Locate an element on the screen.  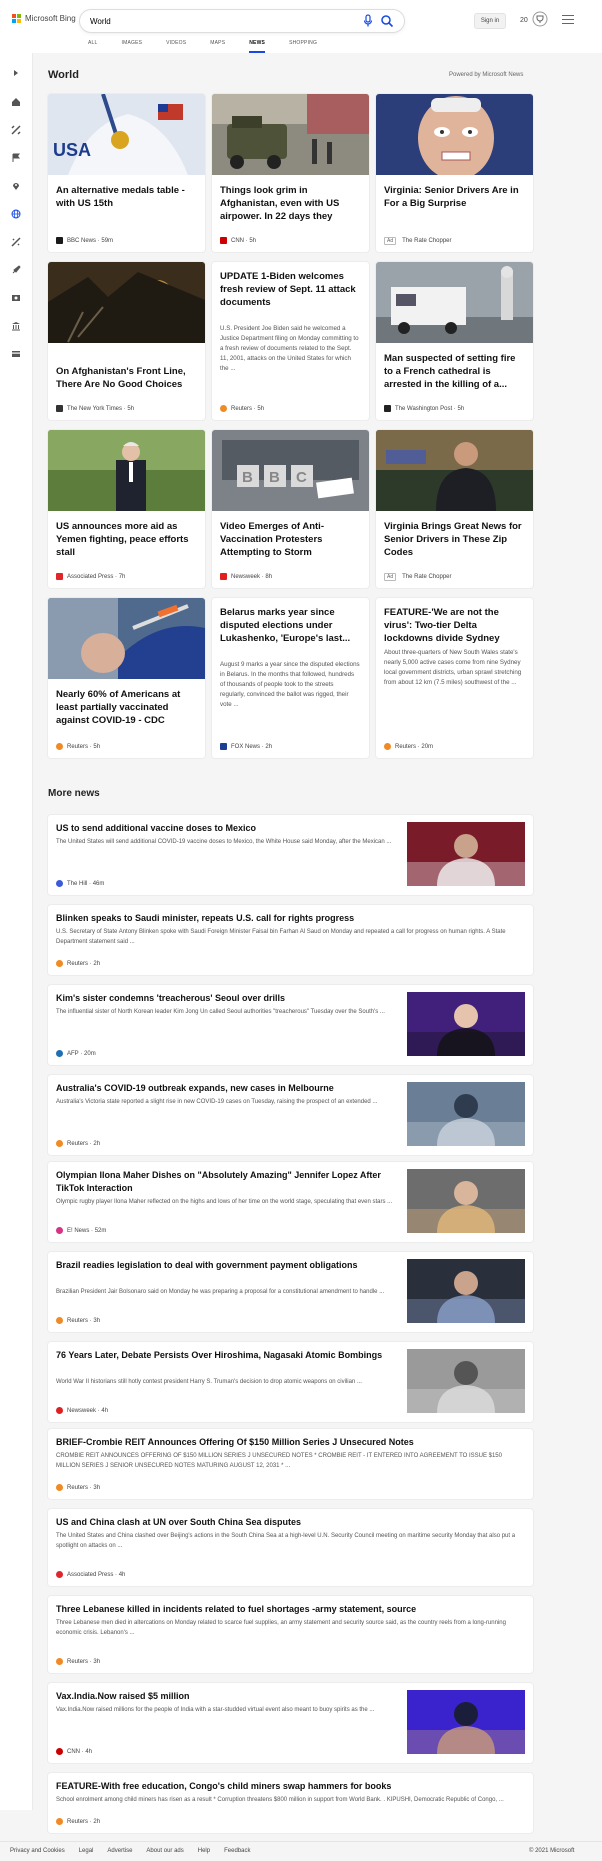
footer-link-advertise: Advertise is located at coordinates (119, 1851).